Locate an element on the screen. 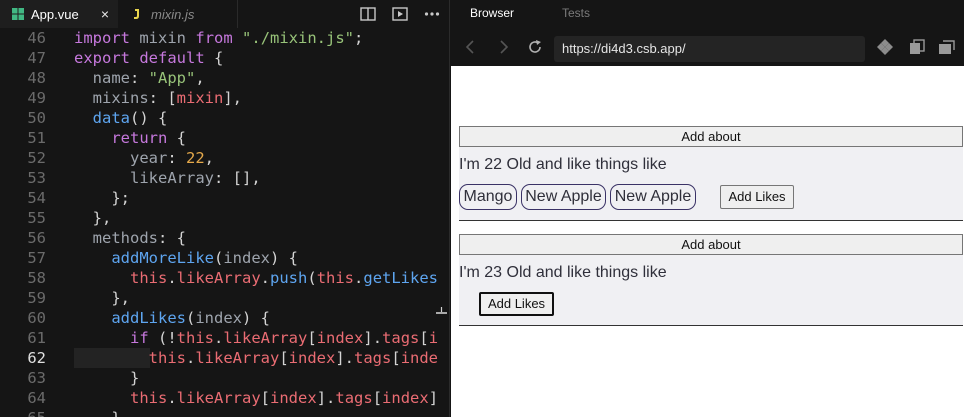 Image resolution: width=964 pixels, height=417 pixels. open-in-window-icon is located at coordinates (917, 47).